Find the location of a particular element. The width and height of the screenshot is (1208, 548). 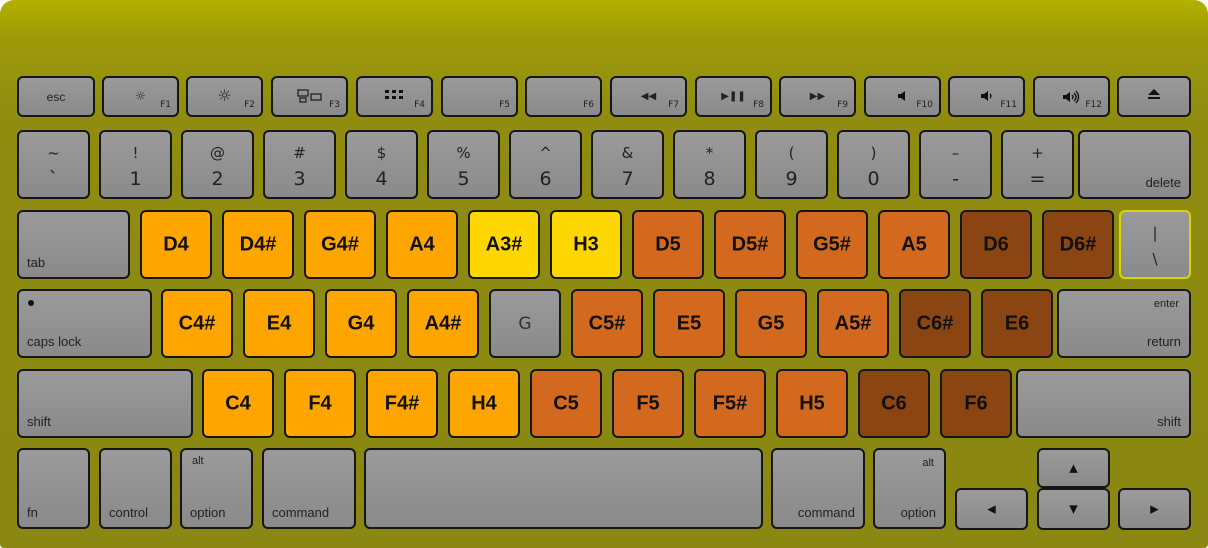

note-key-a-9: C6# is located at coordinates (935, 323).